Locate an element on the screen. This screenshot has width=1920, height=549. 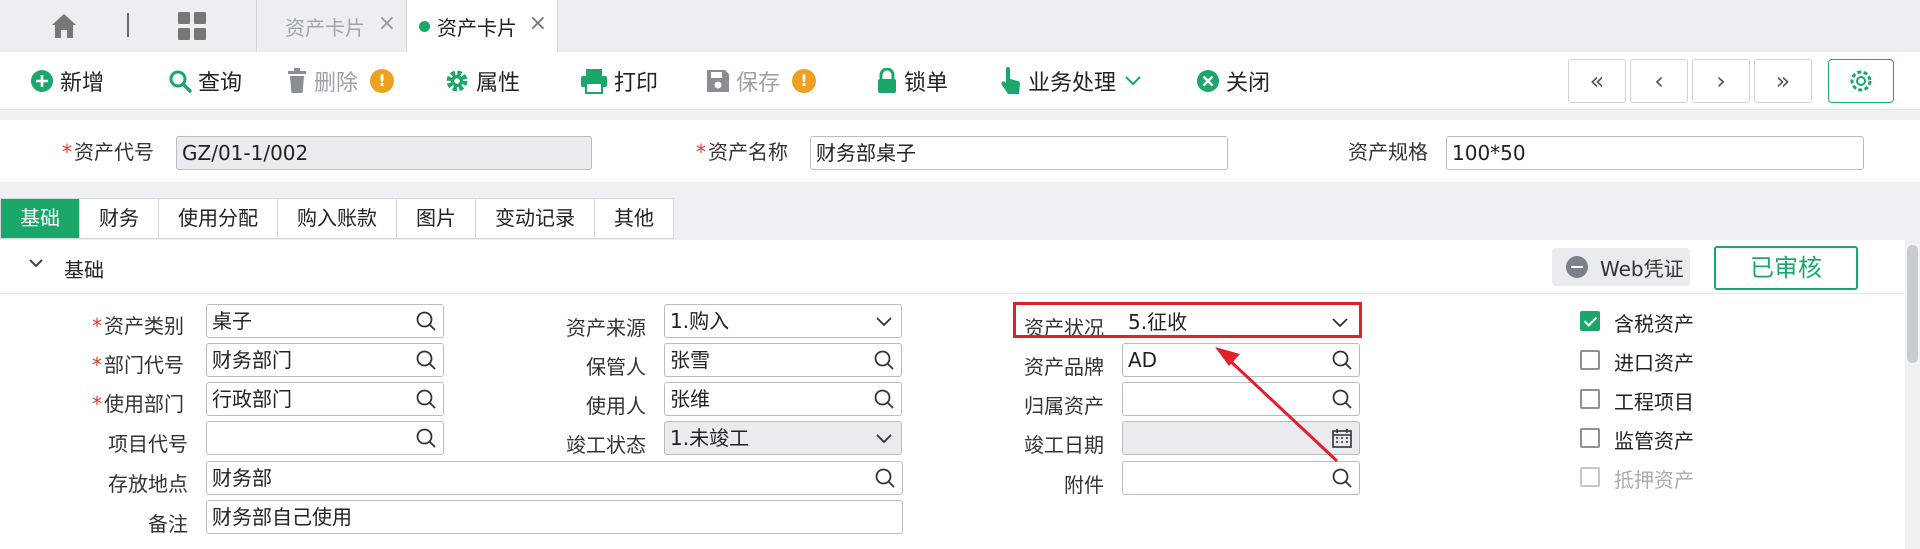
chevron-right-icon: › is located at coordinates (1721, 81).